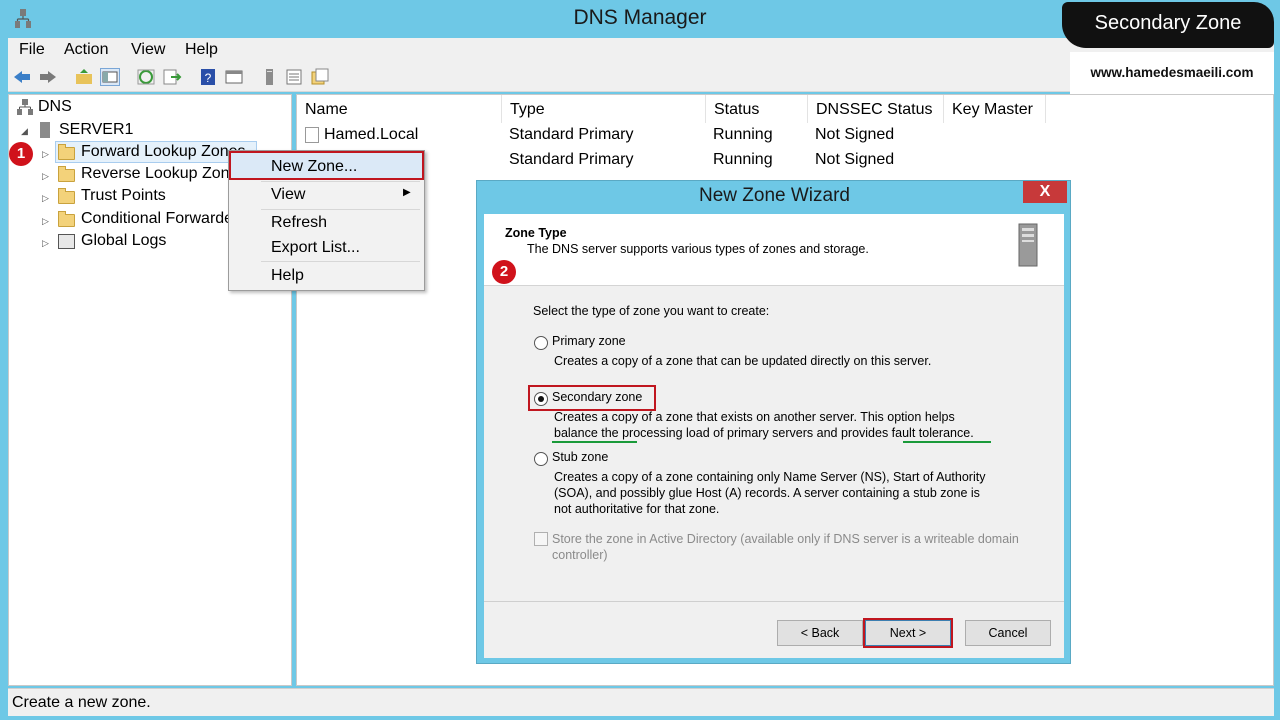 This screenshot has height=720, width=1280. I want to click on next-highlight-box, so click(908, 633).